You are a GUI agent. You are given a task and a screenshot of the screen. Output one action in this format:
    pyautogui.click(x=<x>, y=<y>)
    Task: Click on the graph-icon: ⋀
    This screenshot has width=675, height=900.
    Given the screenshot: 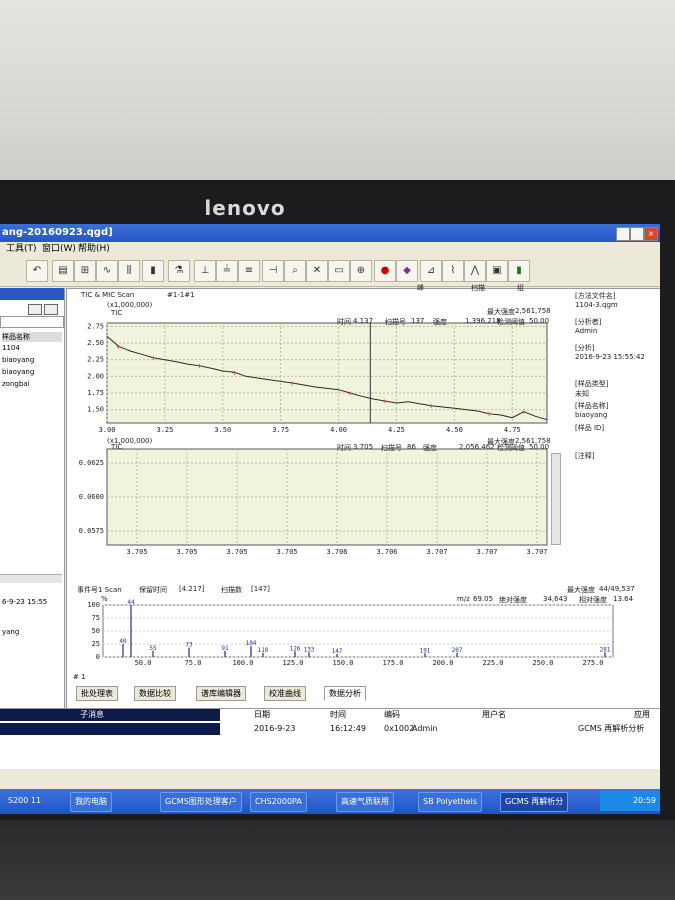 What is the action you would take?
    pyautogui.click(x=475, y=271)
    